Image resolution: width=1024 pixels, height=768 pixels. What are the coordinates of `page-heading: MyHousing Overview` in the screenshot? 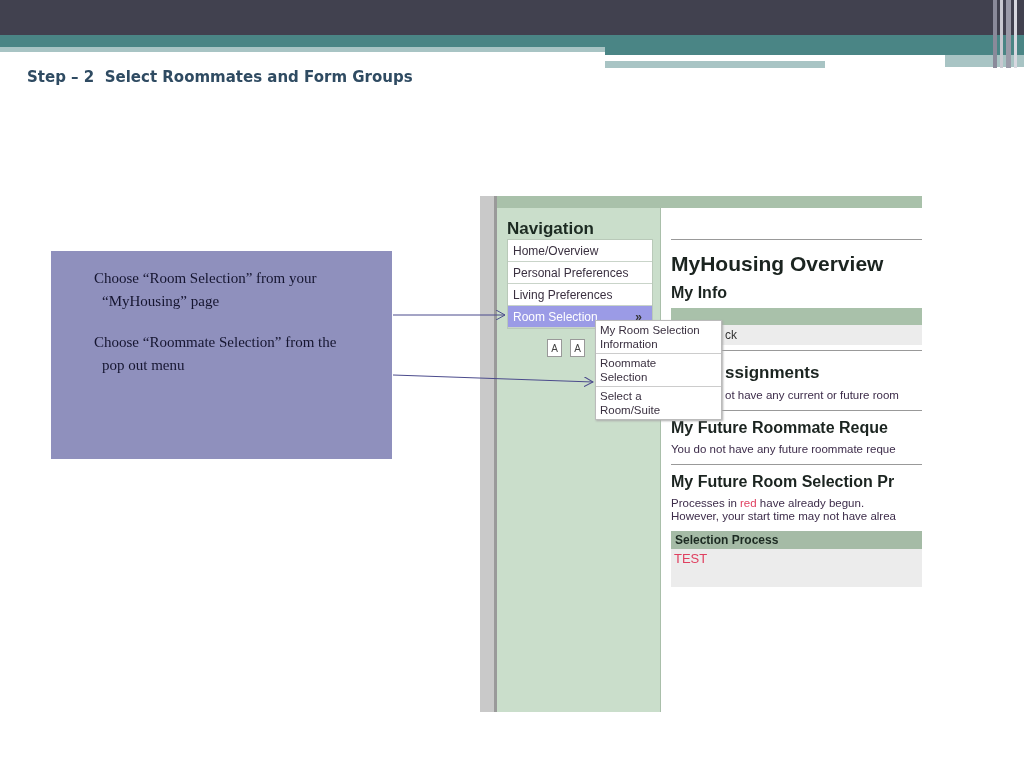 It's located at (777, 264).